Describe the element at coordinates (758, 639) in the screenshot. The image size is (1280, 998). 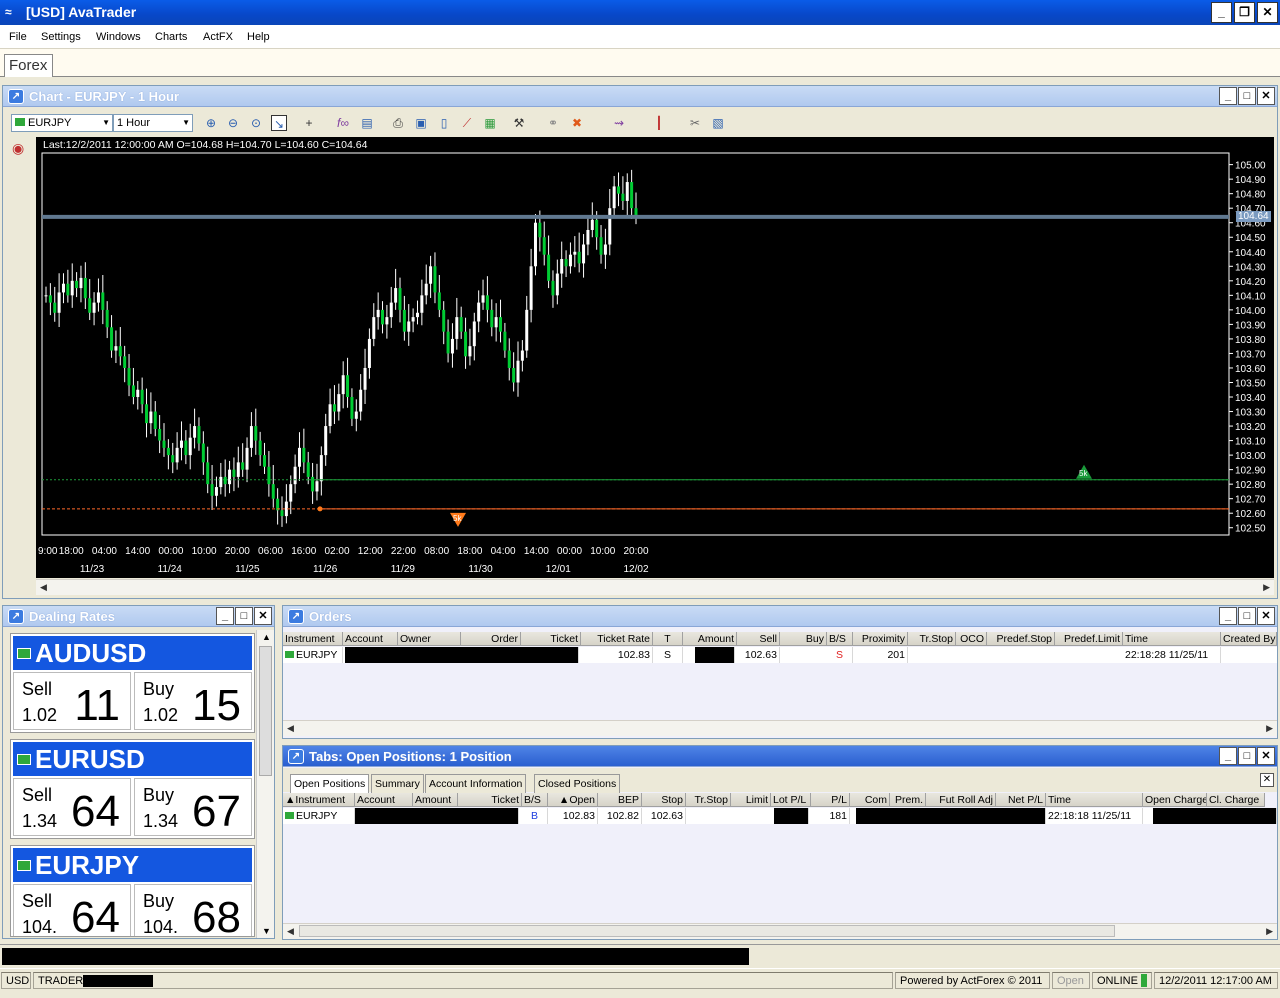
I see `col-sell: Sell` at that location.